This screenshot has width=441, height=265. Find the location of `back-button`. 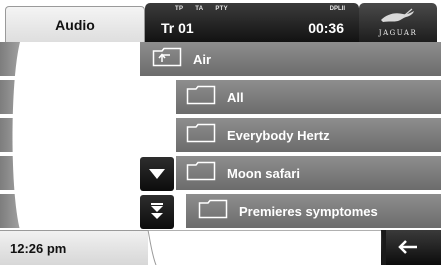

back-button is located at coordinates (411, 247).